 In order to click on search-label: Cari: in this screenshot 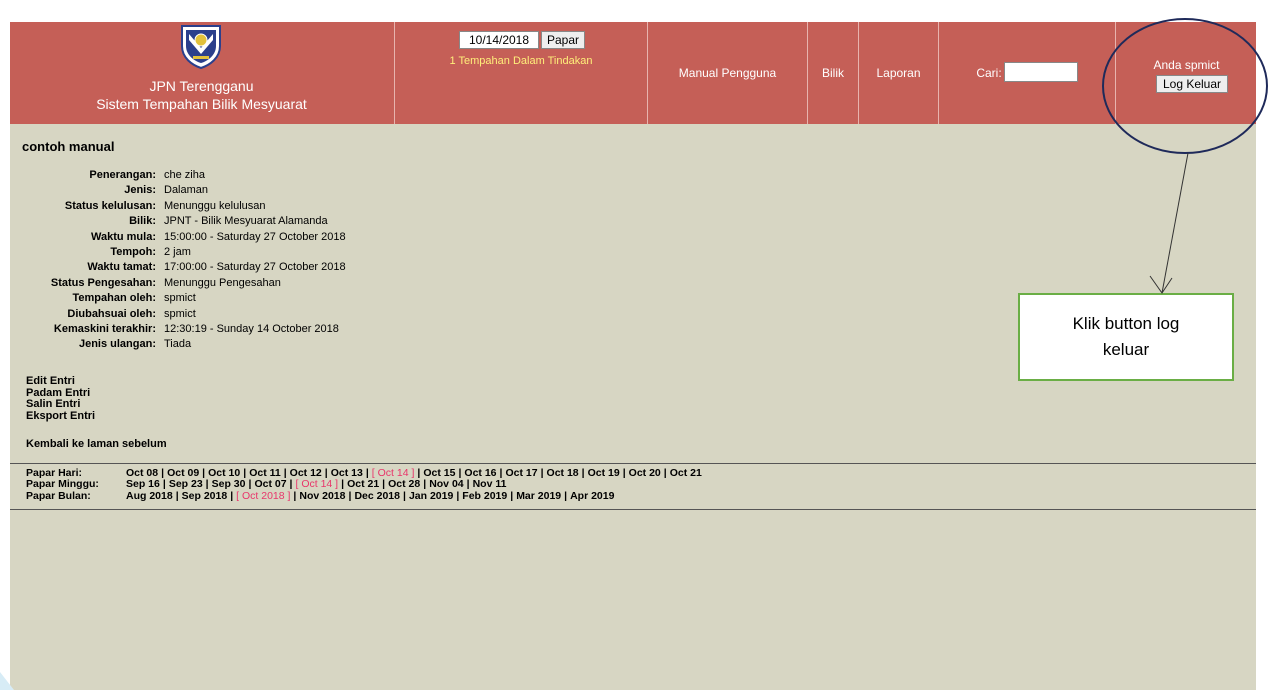, I will do `click(989, 73)`.